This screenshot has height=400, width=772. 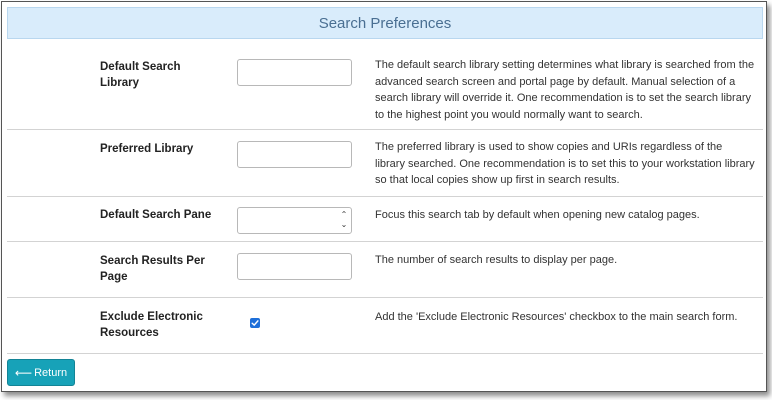 What do you see at coordinates (152, 269) in the screenshot?
I see `pref-label: Search Results Per Page` at bounding box center [152, 269].